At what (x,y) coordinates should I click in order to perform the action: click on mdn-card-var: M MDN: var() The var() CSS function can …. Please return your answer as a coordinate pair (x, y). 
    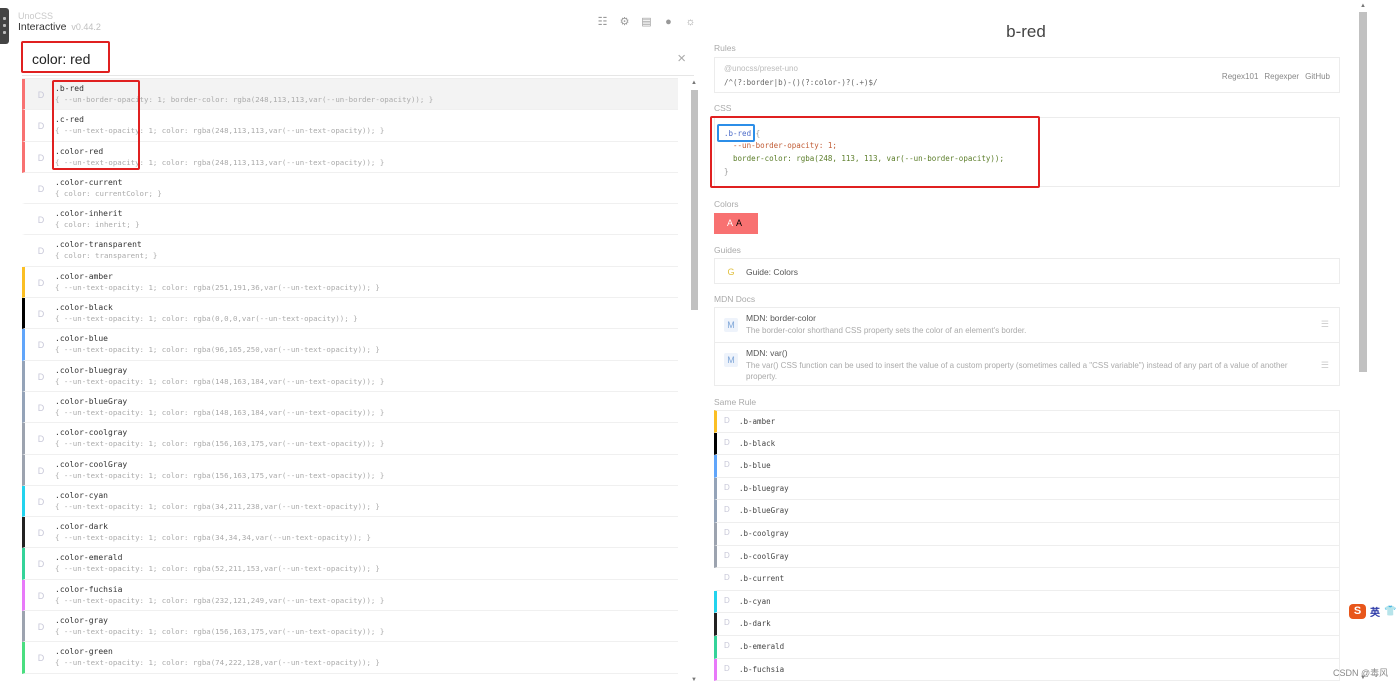
    Looking at the image, I should click on (1027, 364).